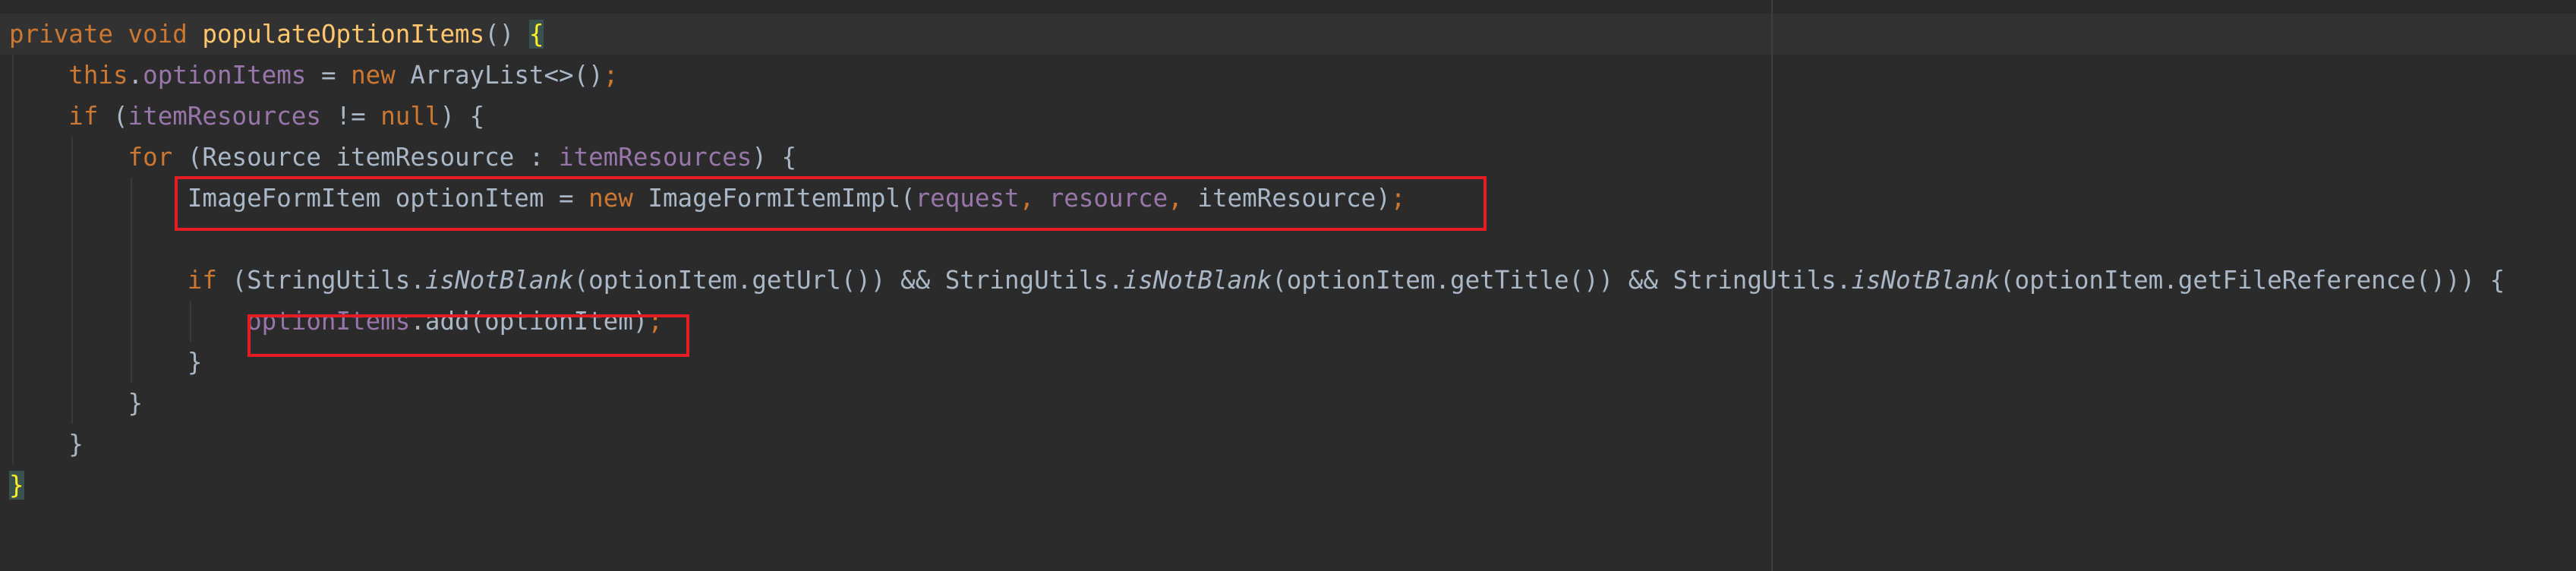  Describe the element at coordinates (106, 362) in the screenshot. I see `code-line-9: }` at that location.